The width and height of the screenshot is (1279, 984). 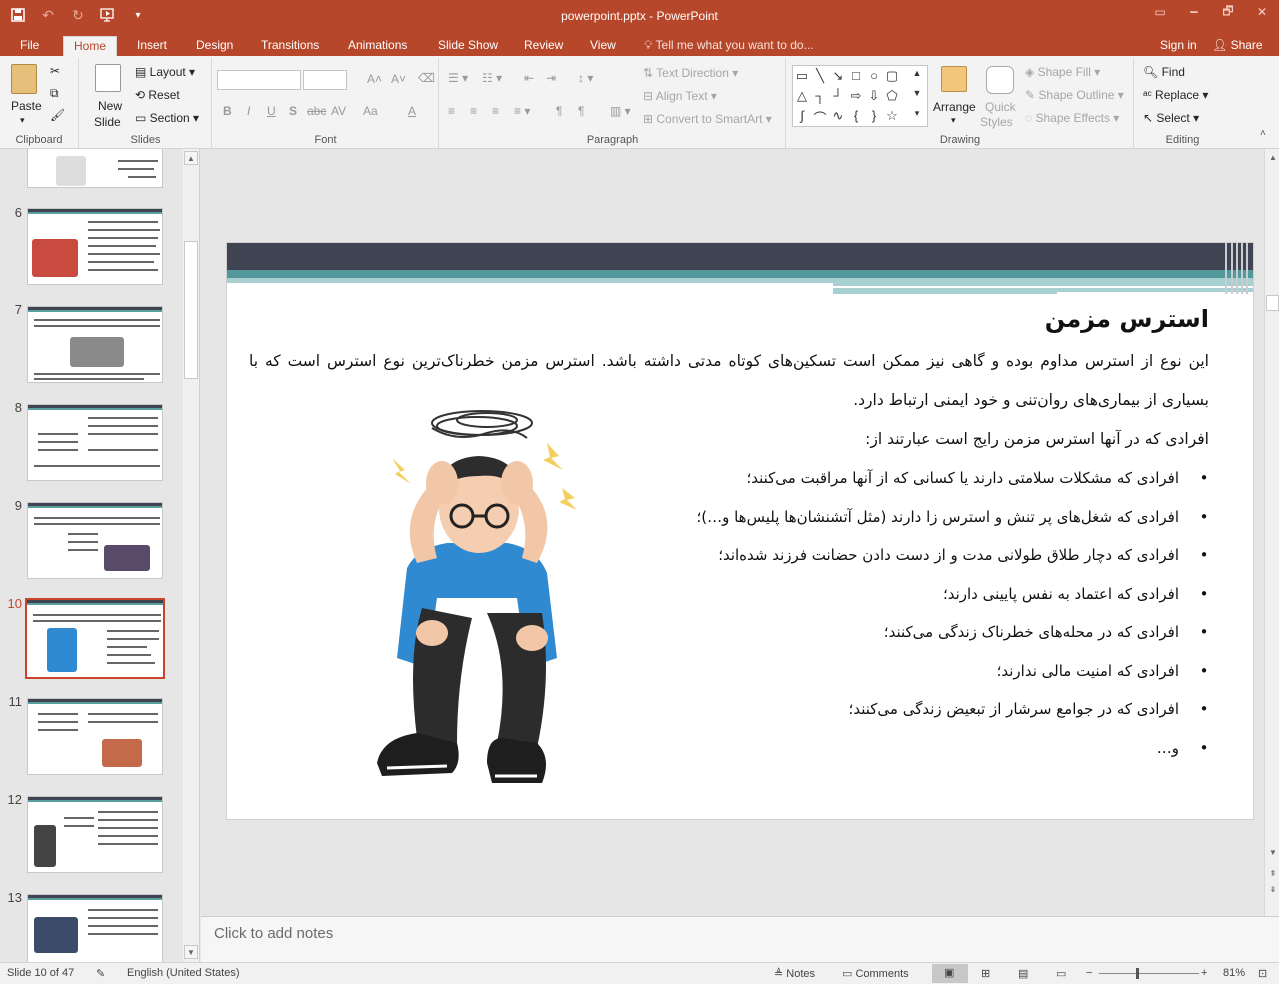 What do you see at coordinates (426, 78) in the screenshot?
I see `clear-formatting-icon: ⌫` at bounding box center [426, 78].